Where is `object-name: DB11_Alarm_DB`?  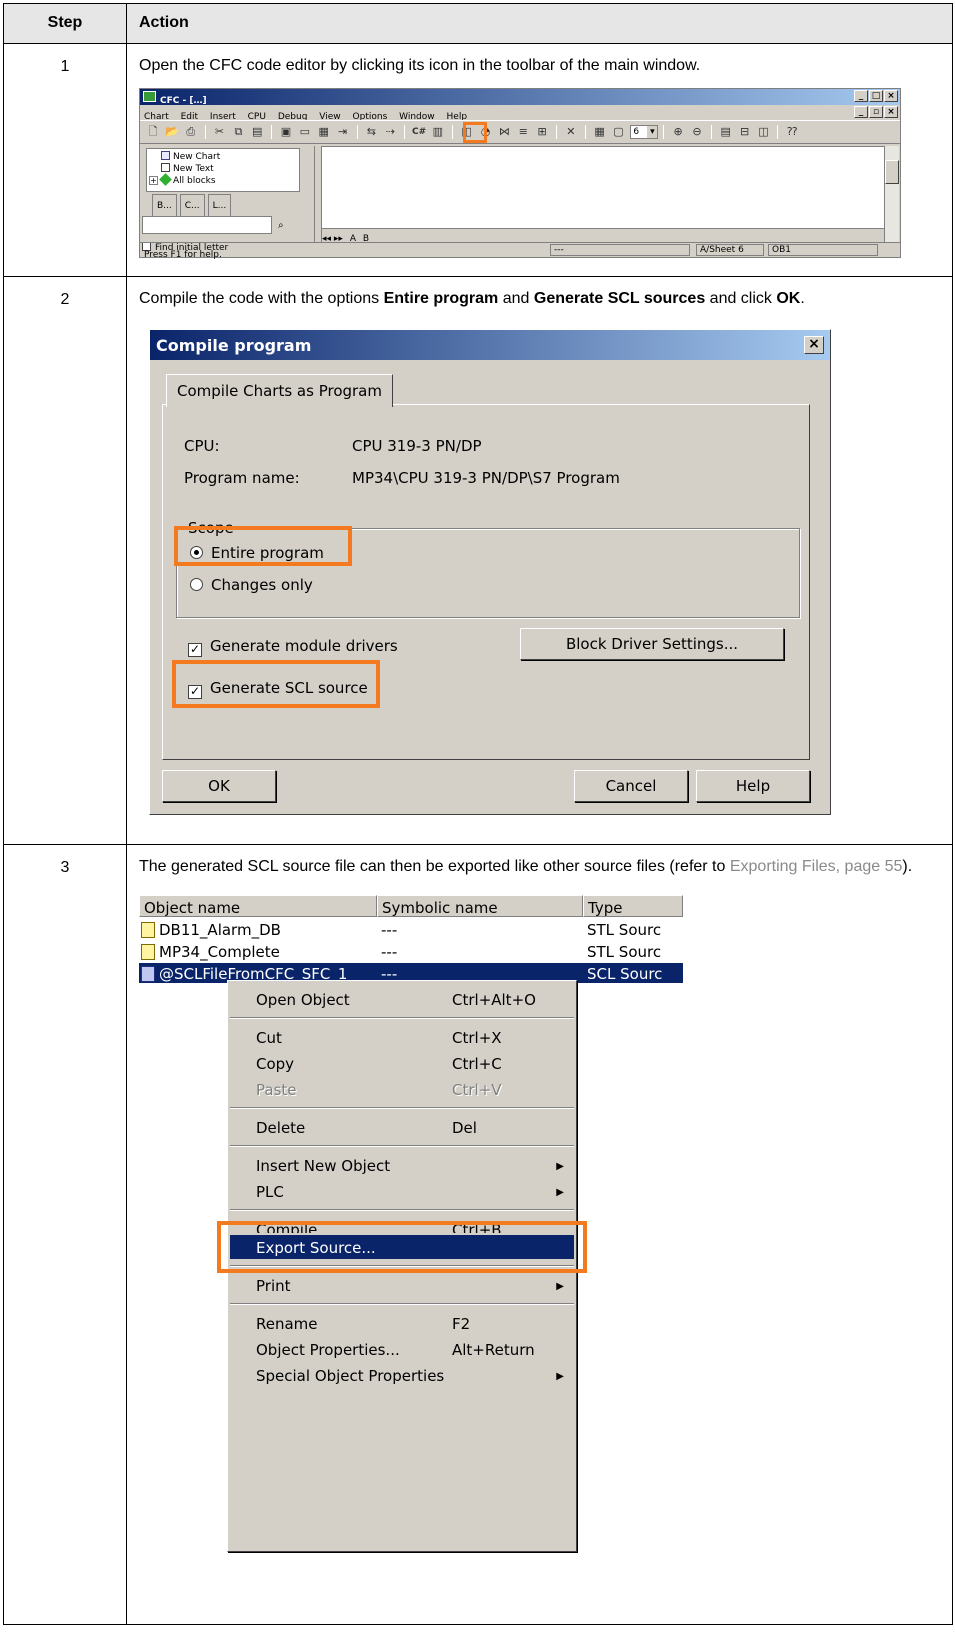
object-name: DB11_Alarm_DB is located at coordinates (211, 930).